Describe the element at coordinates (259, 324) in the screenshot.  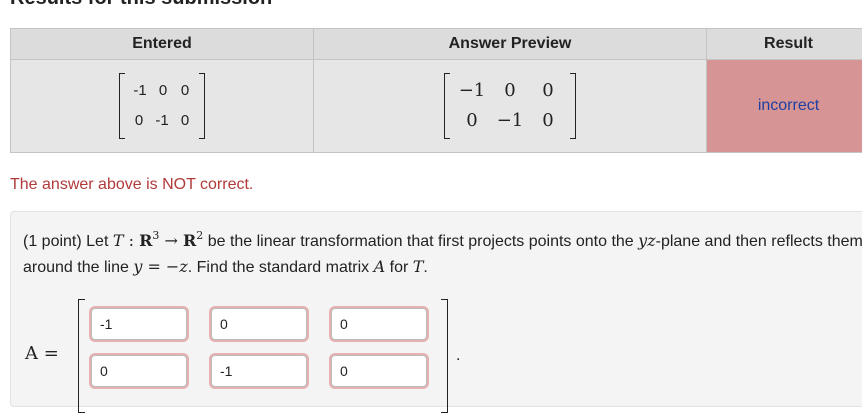
I see `answer-input-r1c2` at that location.